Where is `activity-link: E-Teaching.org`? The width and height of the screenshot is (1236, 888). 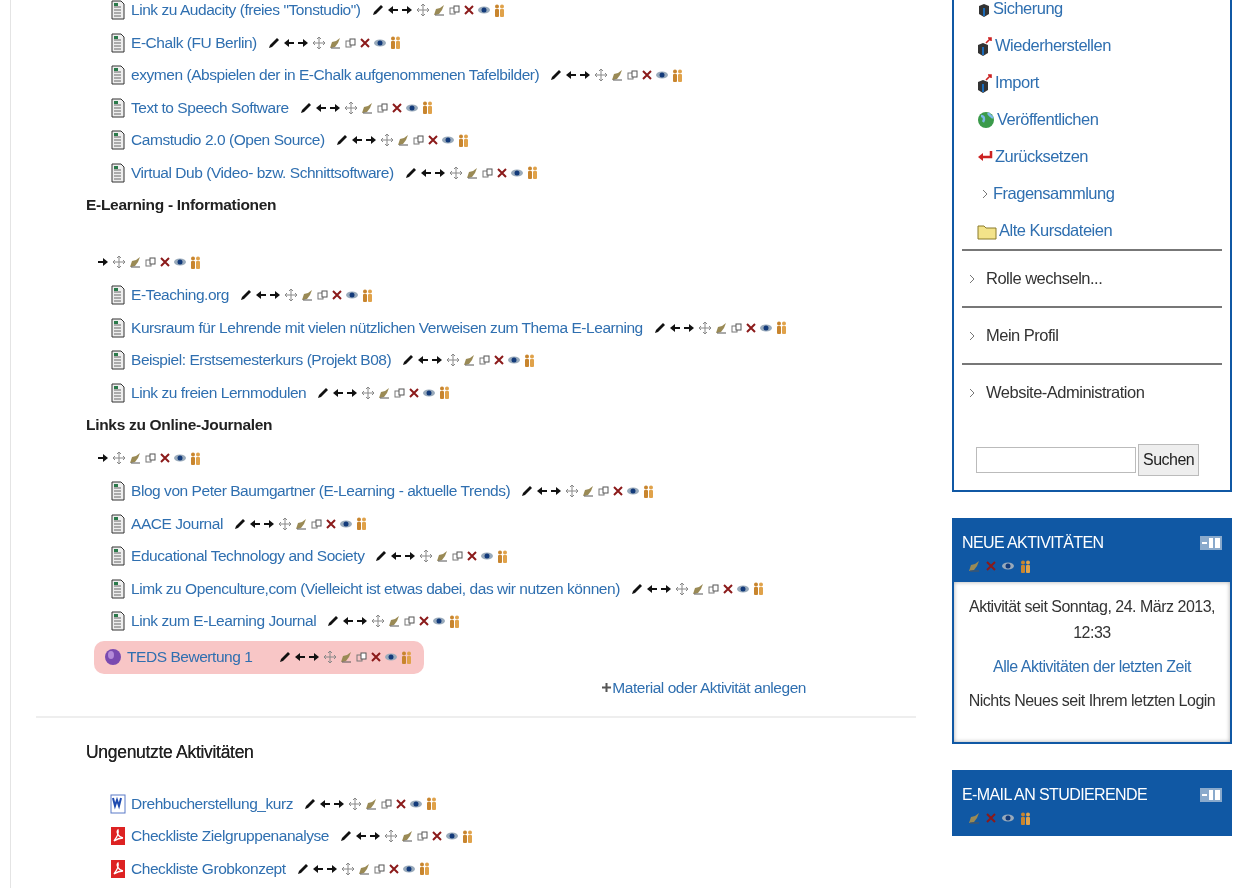 activity-link: E-Teaching.org is located at coordinates (180, 295).